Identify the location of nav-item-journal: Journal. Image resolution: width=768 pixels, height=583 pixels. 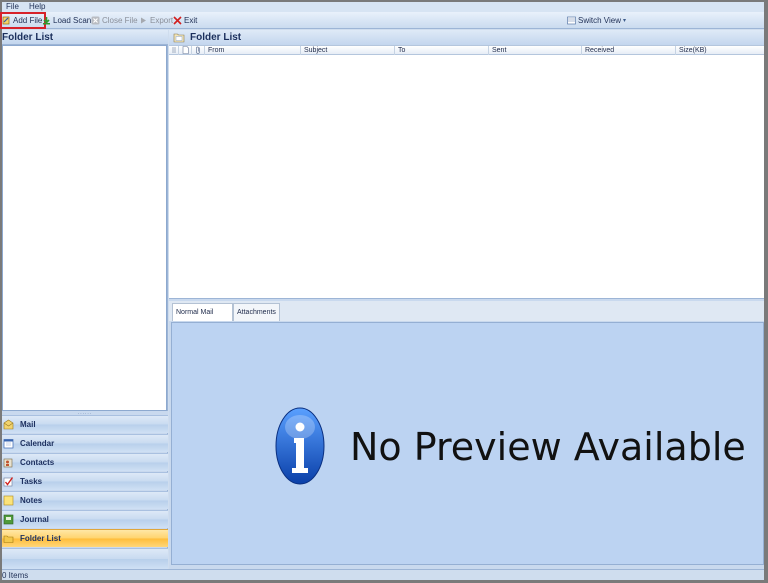
(85, 519).